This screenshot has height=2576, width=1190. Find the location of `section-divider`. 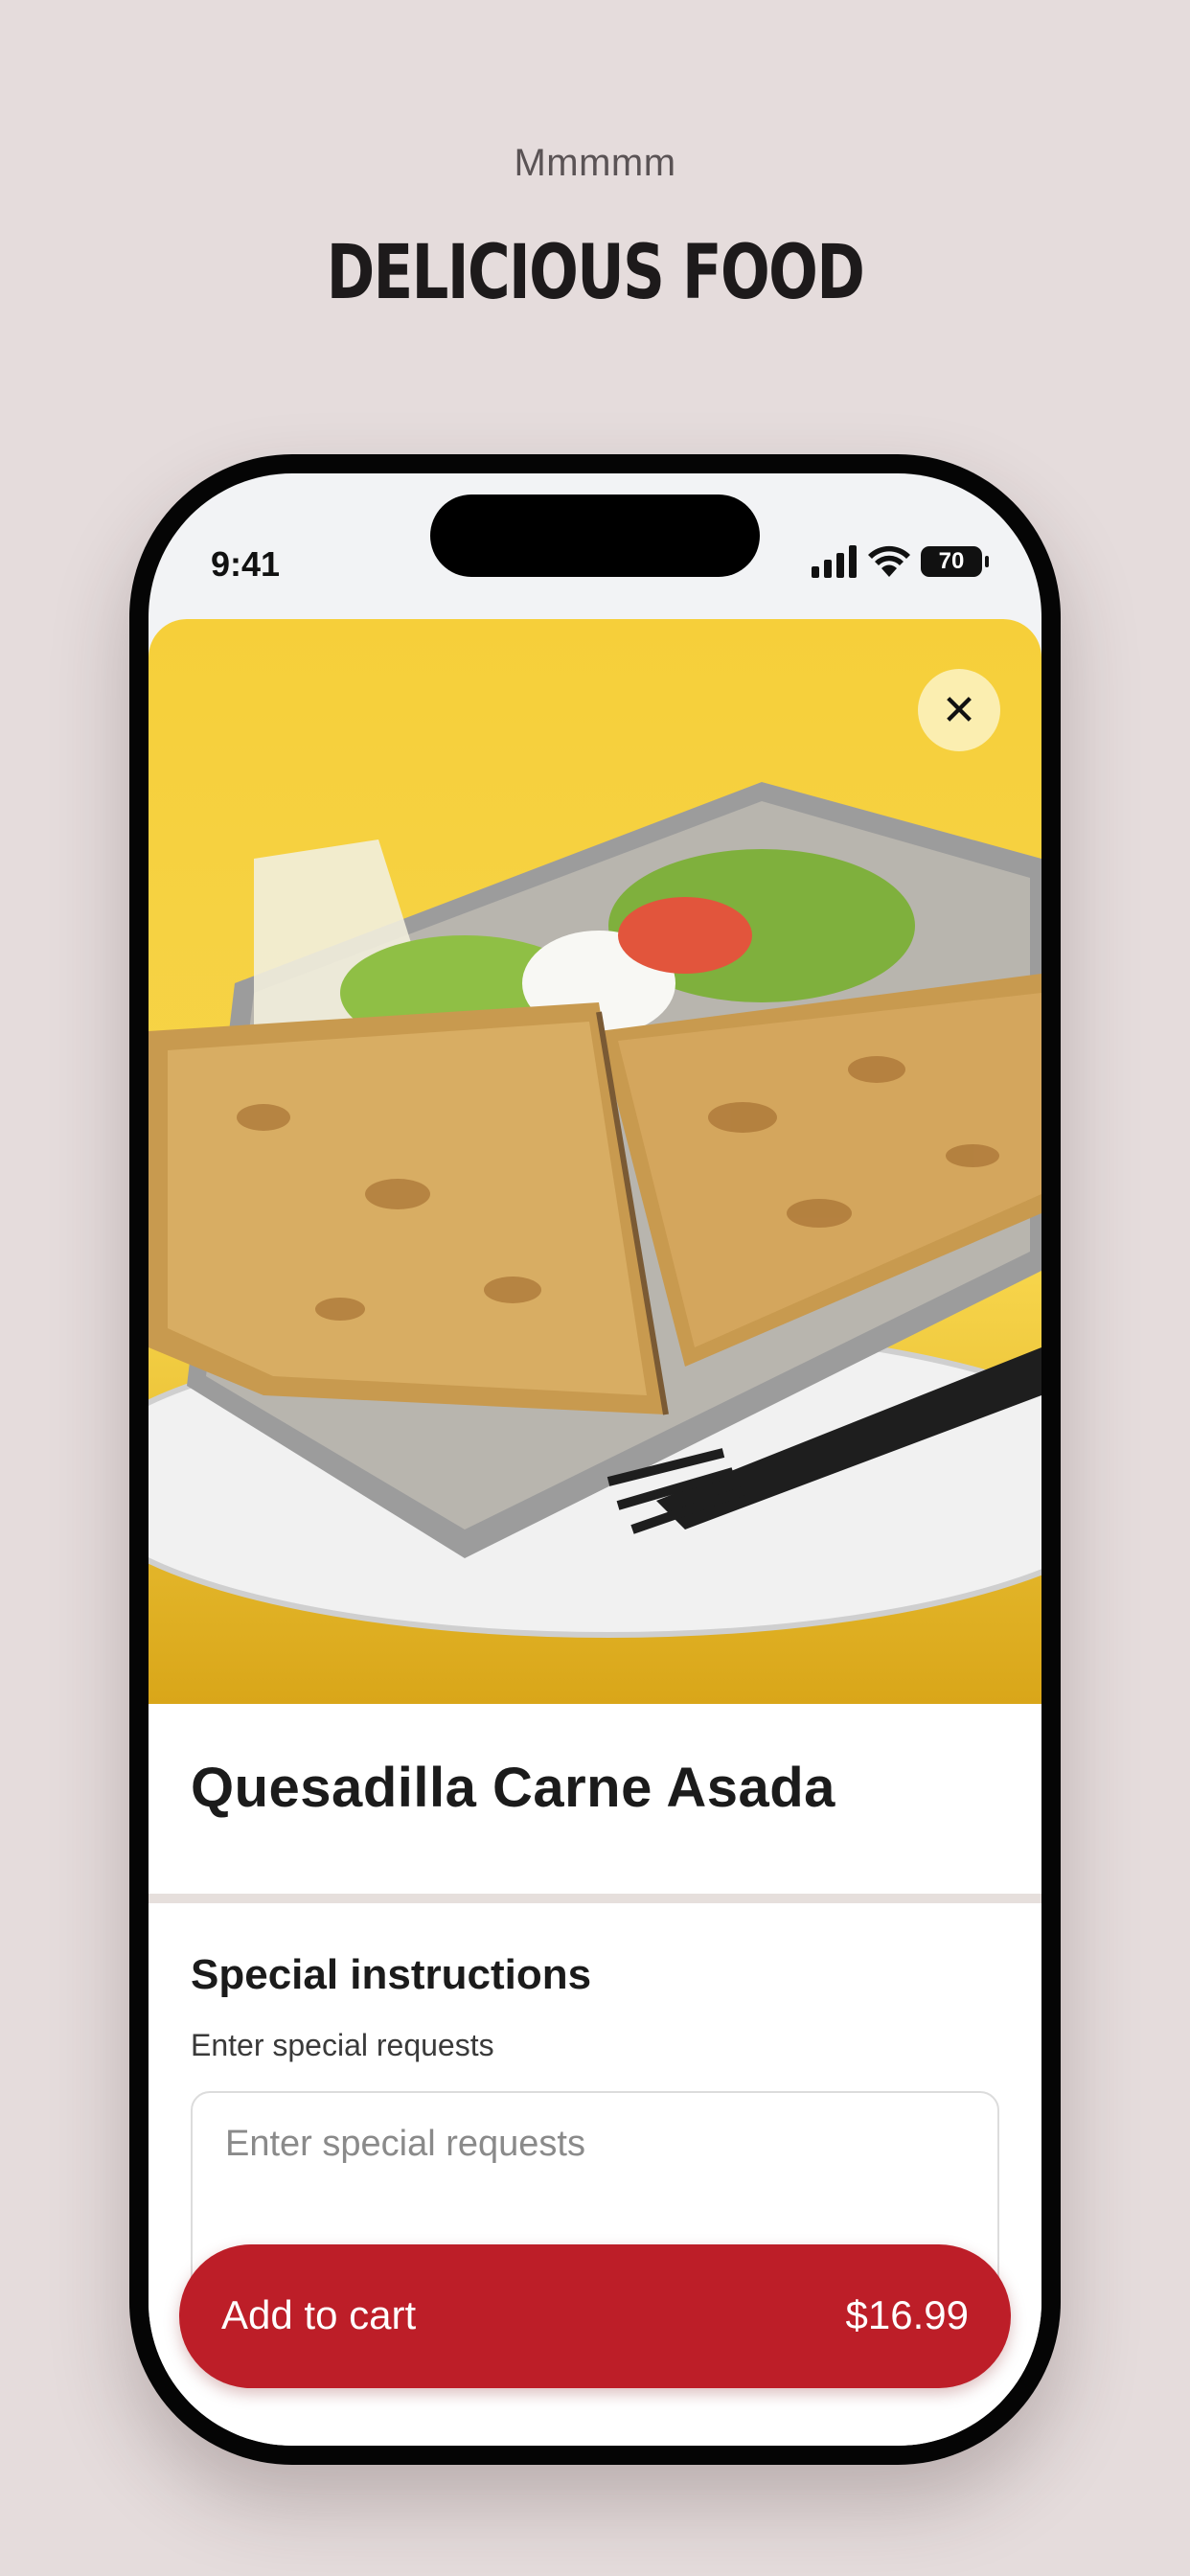

section-divider is located at coordinates (595, 1898).